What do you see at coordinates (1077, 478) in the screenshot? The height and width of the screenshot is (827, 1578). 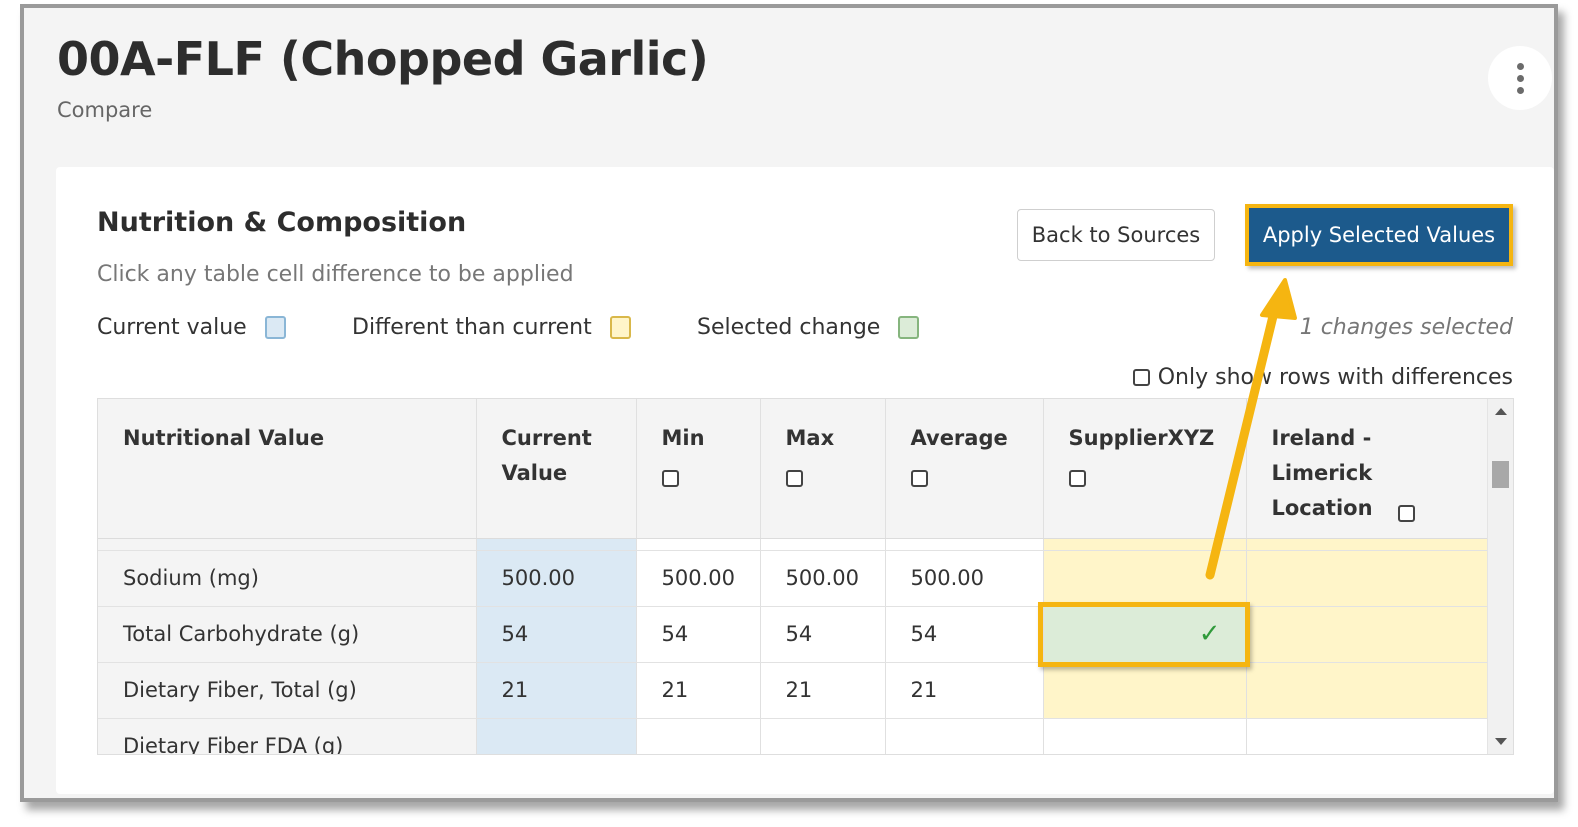 I see `supplierxyz-select-all-checkbox` at bounding box center [1077, 478].